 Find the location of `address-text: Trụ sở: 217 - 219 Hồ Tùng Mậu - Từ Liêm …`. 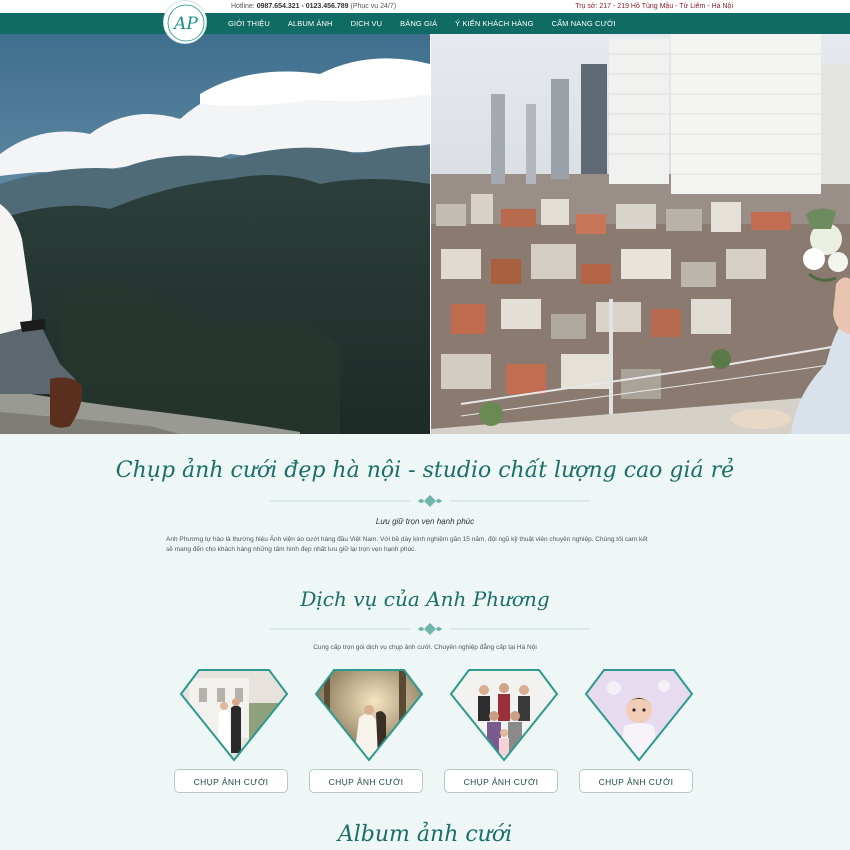

address-text: Trụ sở: 217 - 219 Hồ Tùng Mậu - Từ Liêm … is located at coordinates (654, 6).